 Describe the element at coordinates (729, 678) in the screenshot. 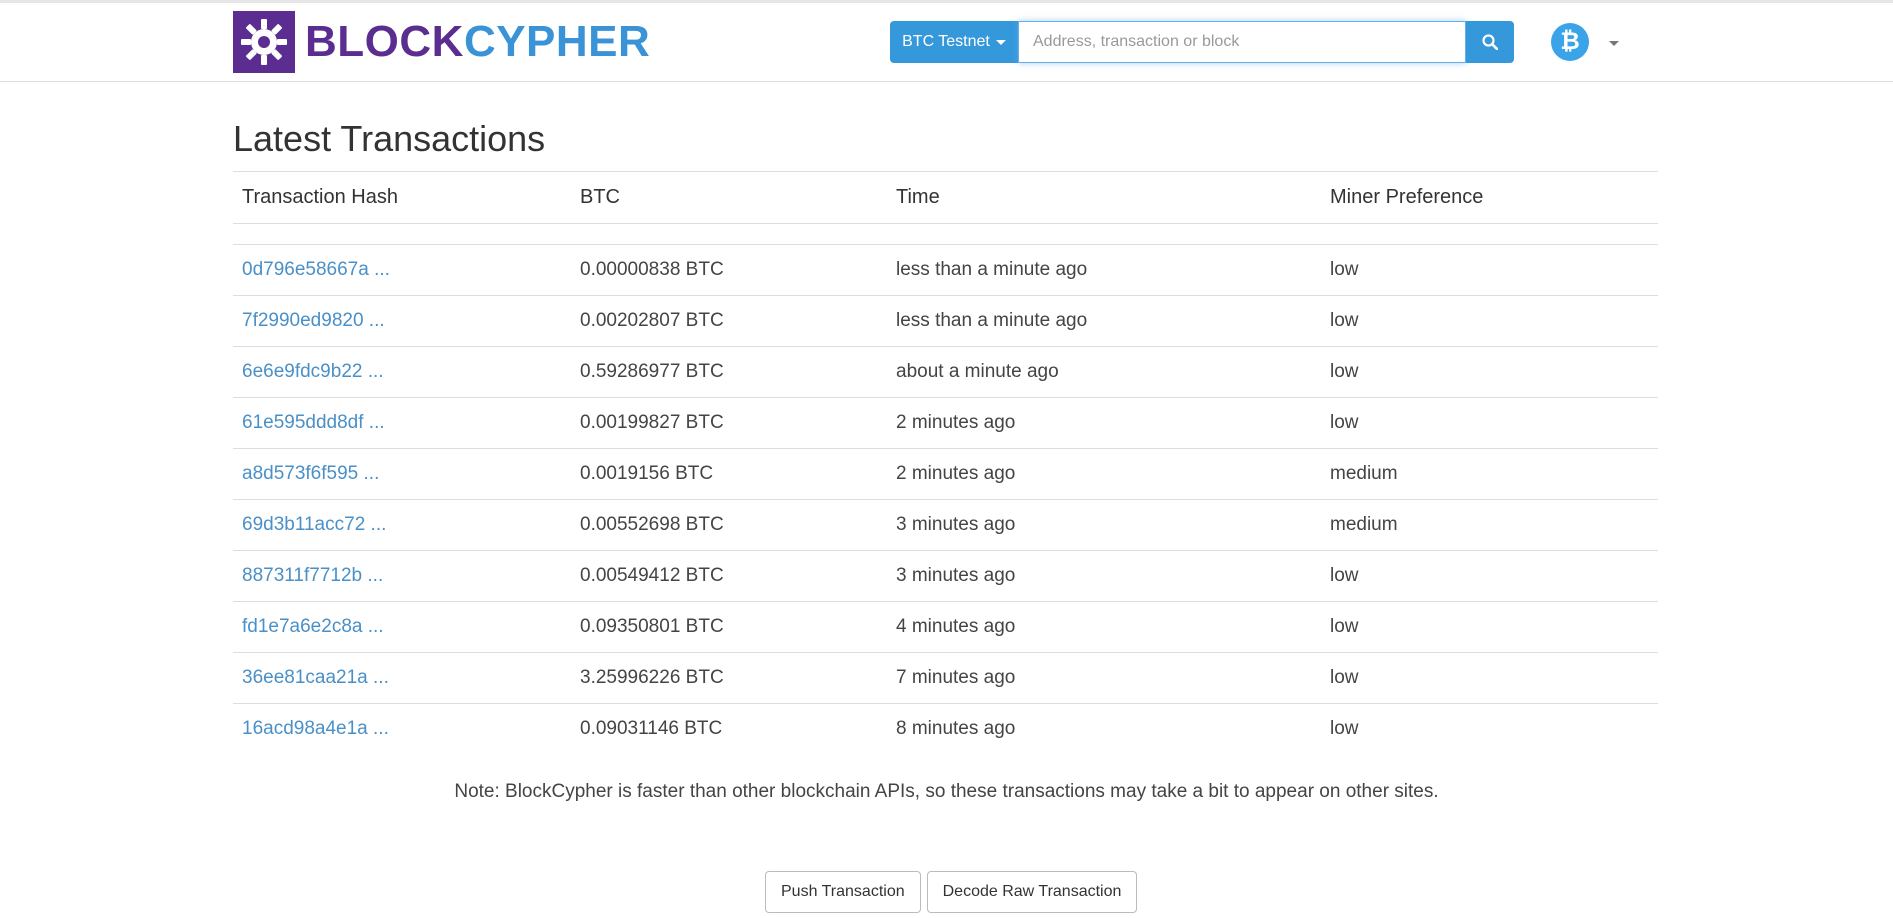

I see `tx-btc: 3.25996226 BTC` at that location.